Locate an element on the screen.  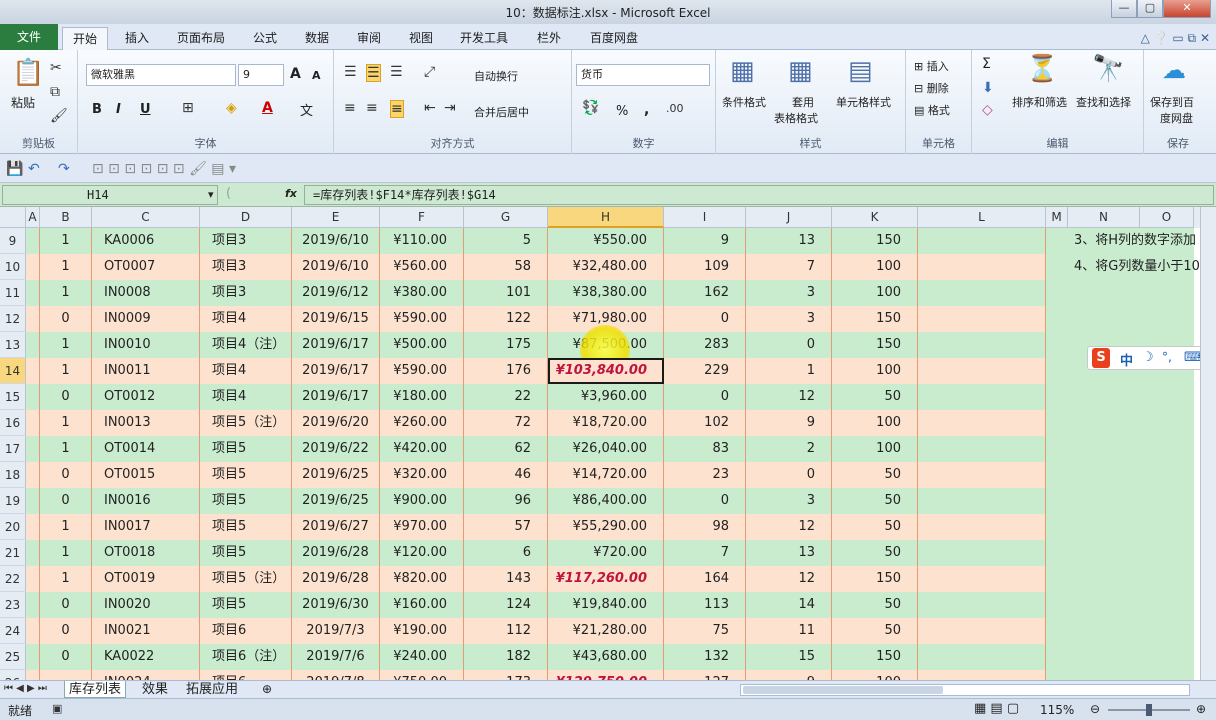
bold-button: B is located at coordinates (97, 109).